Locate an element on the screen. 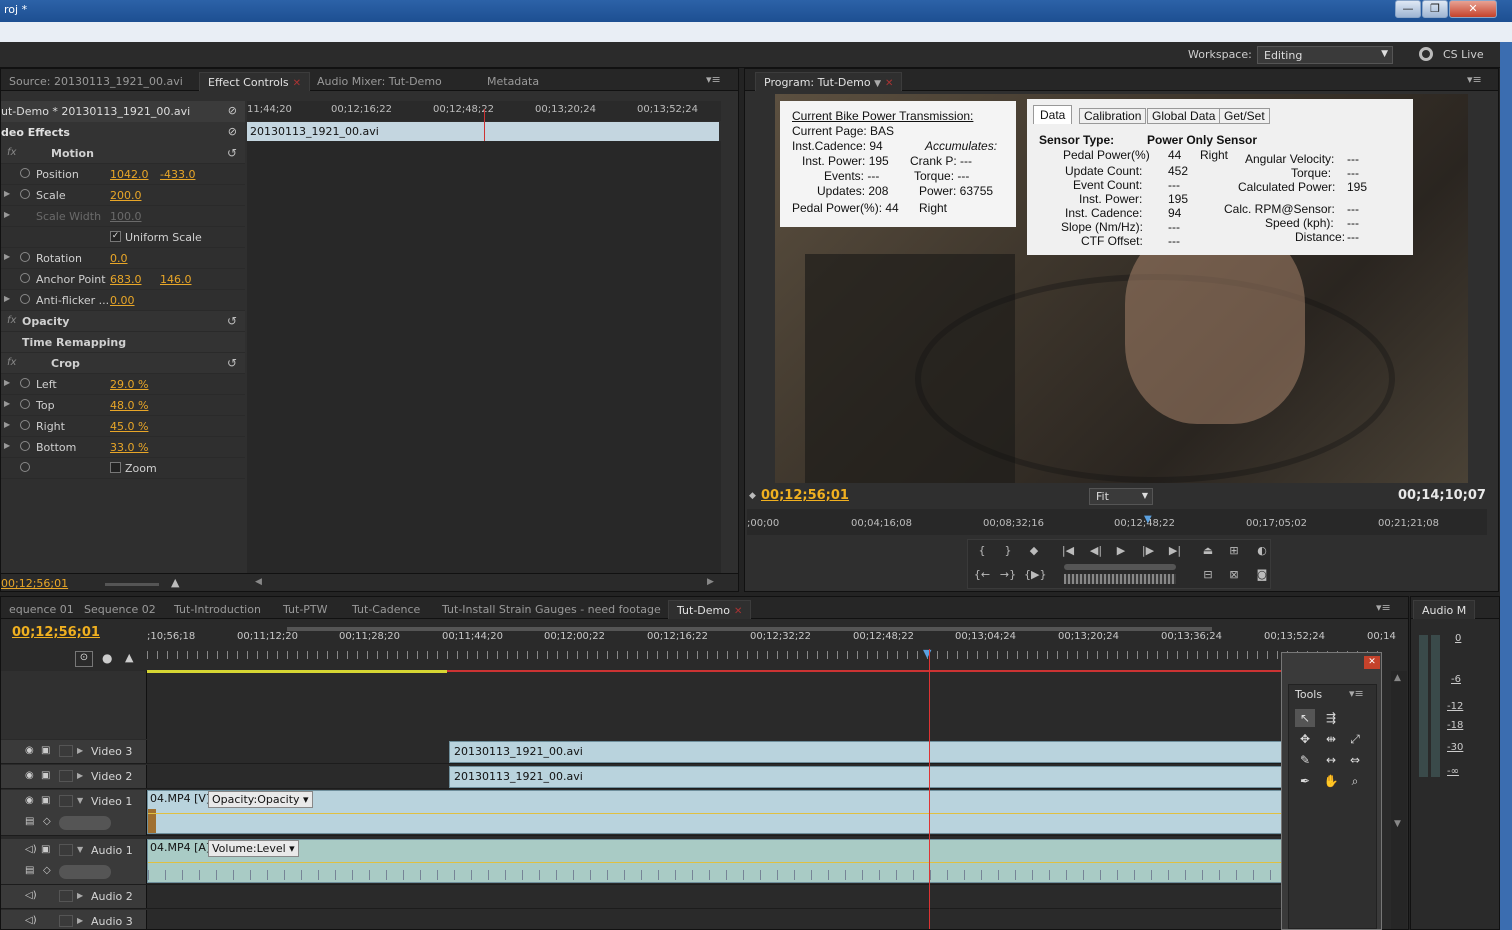 The image size is (1512, 930). close-icon: ✕ is located at coordinates (889, 83).